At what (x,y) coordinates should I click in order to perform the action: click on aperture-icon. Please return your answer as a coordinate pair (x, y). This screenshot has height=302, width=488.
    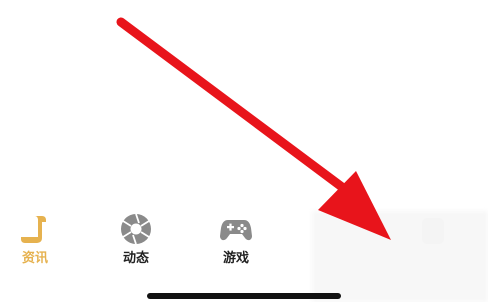
    Looking at the image, I should click on (136, 229).